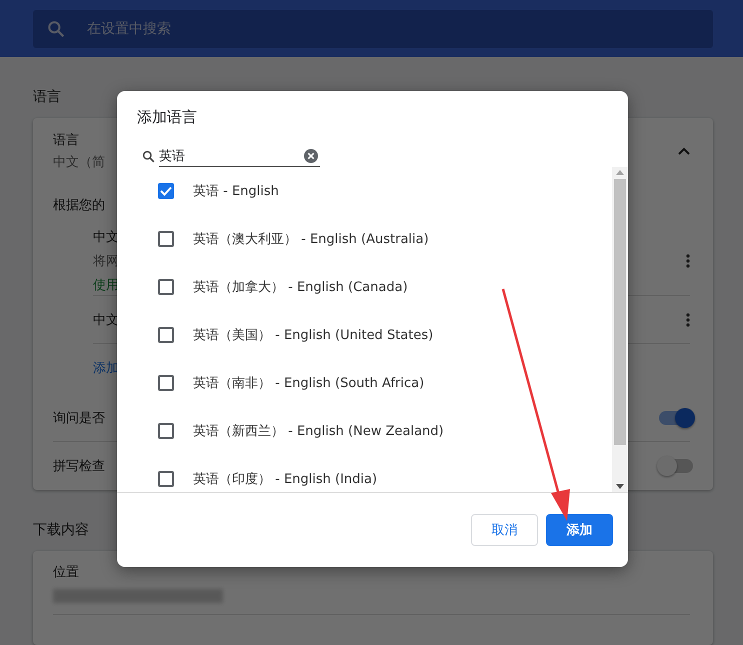  What do you see at coordinates (167, 117) in the screenshot?
I see `dialog-title: 添加语言` at bounding box center [167, 117].